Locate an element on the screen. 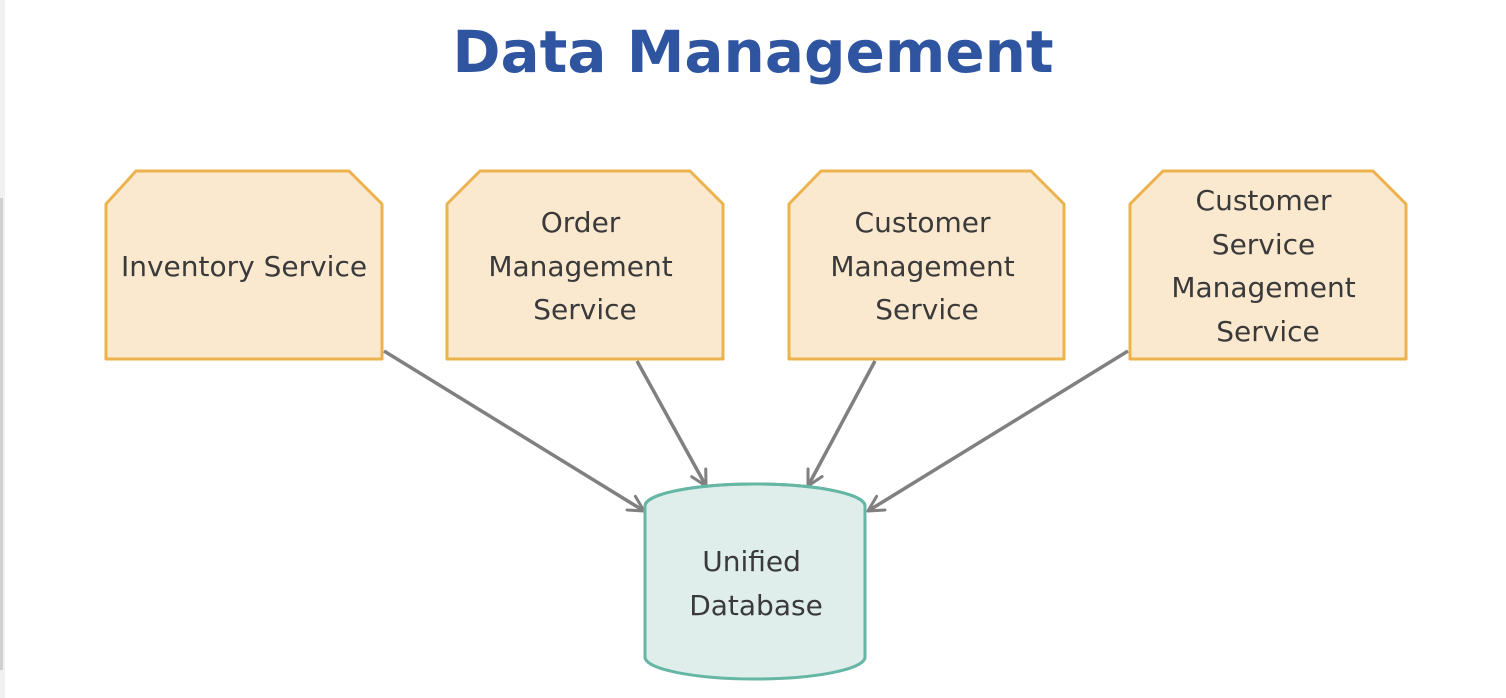  arrow-customer-to-database is located at coordinates (841, 424).